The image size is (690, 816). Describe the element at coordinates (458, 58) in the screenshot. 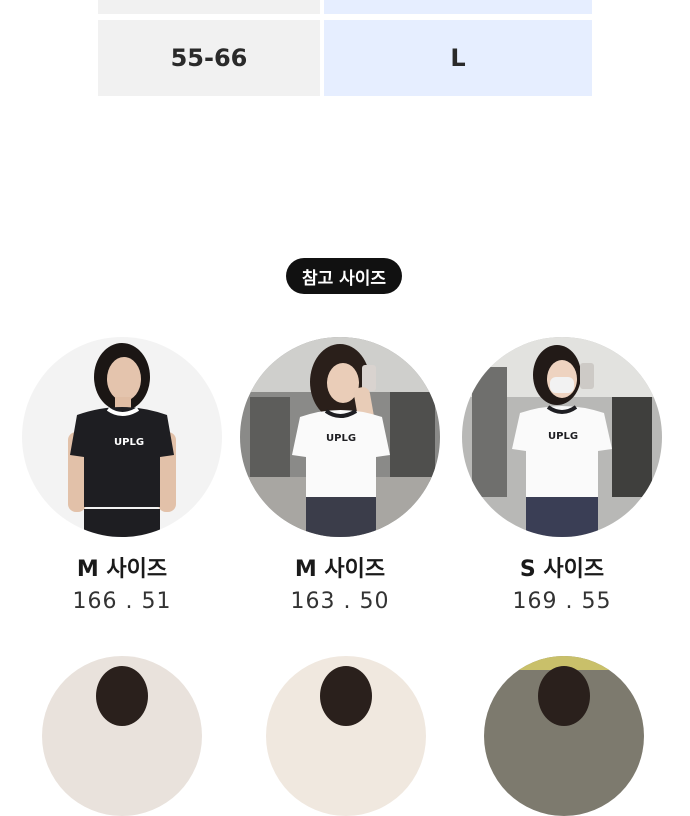

I see `shirt-size-cell: L` at that location.